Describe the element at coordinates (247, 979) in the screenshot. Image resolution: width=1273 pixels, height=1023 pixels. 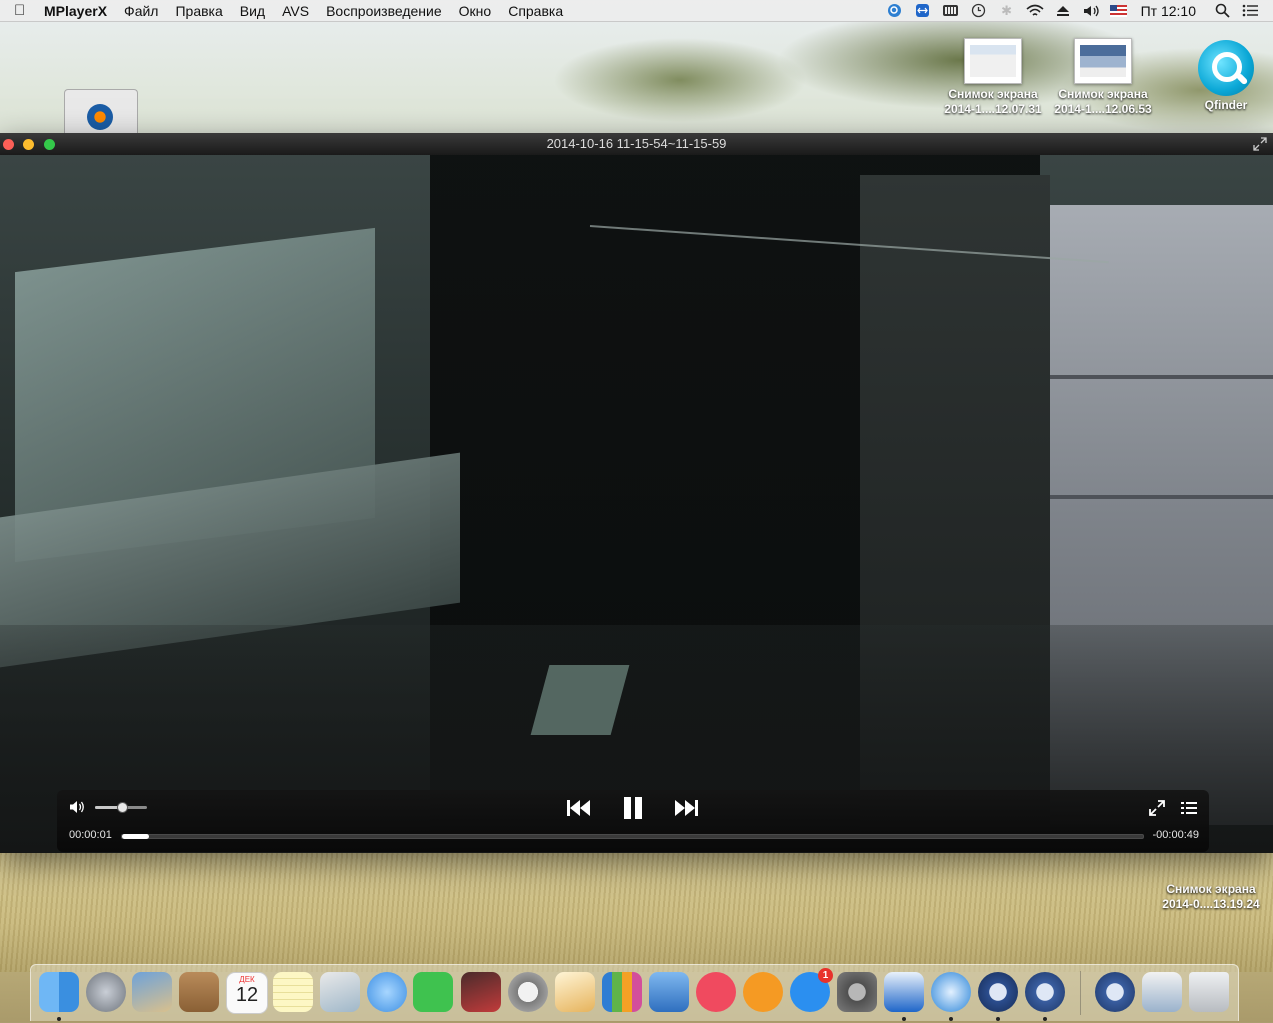
I see `calendar-month: ДЕК` at that location.